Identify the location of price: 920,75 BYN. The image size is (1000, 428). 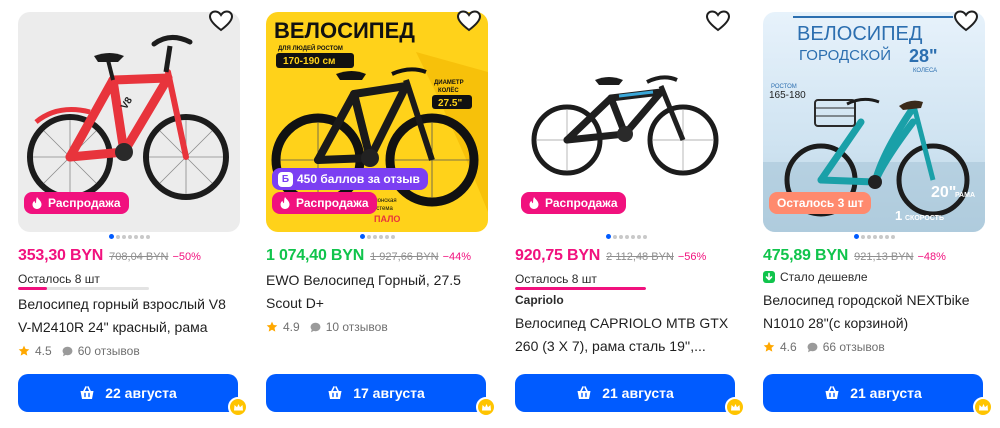
(558, 255).